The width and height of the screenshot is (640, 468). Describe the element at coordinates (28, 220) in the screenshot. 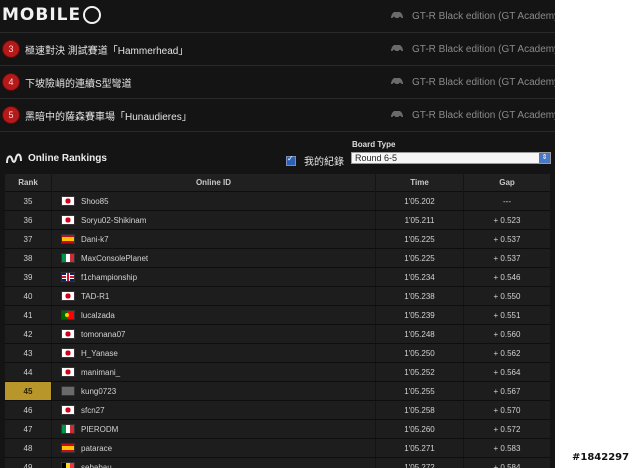

I see `rank-cell: 36` at that location.